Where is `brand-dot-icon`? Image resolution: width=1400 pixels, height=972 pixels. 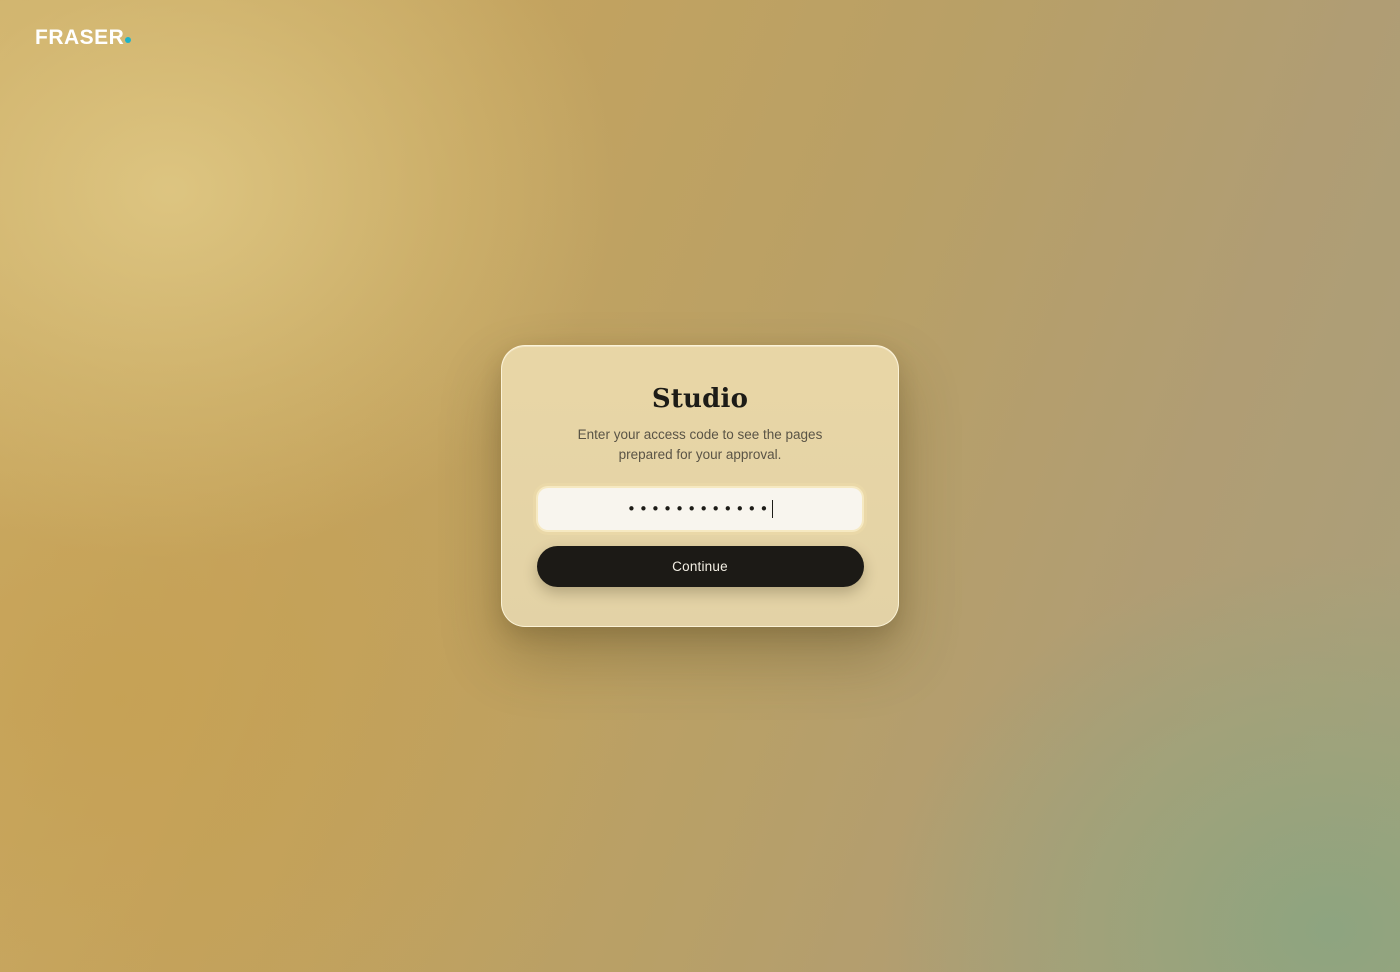
brand-dot-icon is located at coordinates (128, 40).